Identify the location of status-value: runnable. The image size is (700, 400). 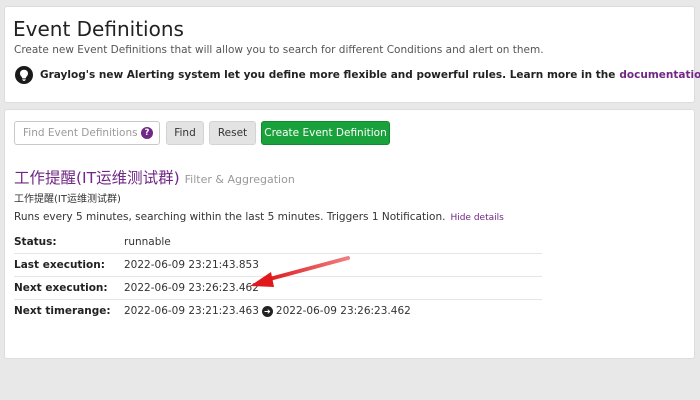
(147, 242).